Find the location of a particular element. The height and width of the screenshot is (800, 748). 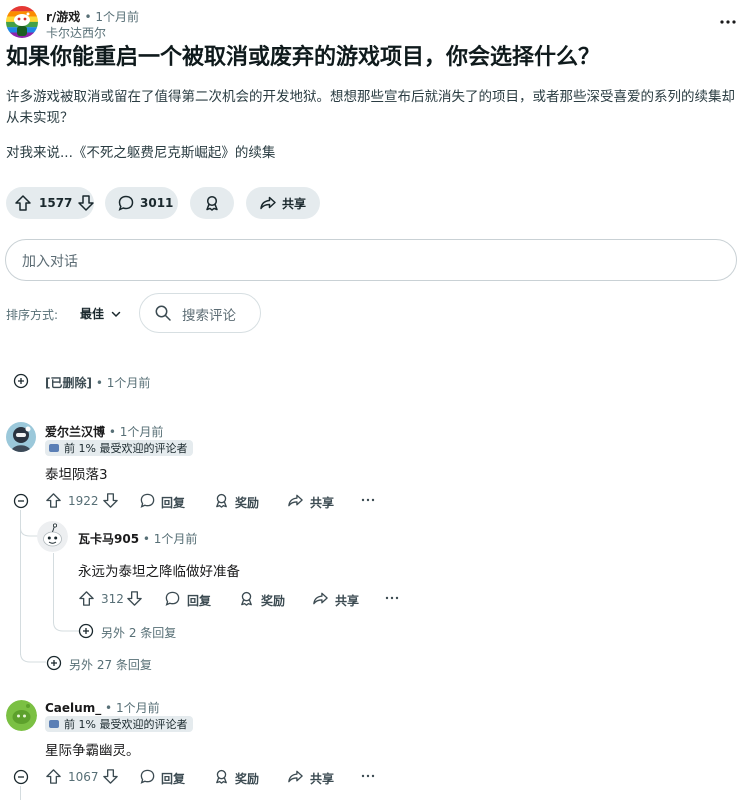

comment-vote-count: 1922 is located at coordinates (83, 501).